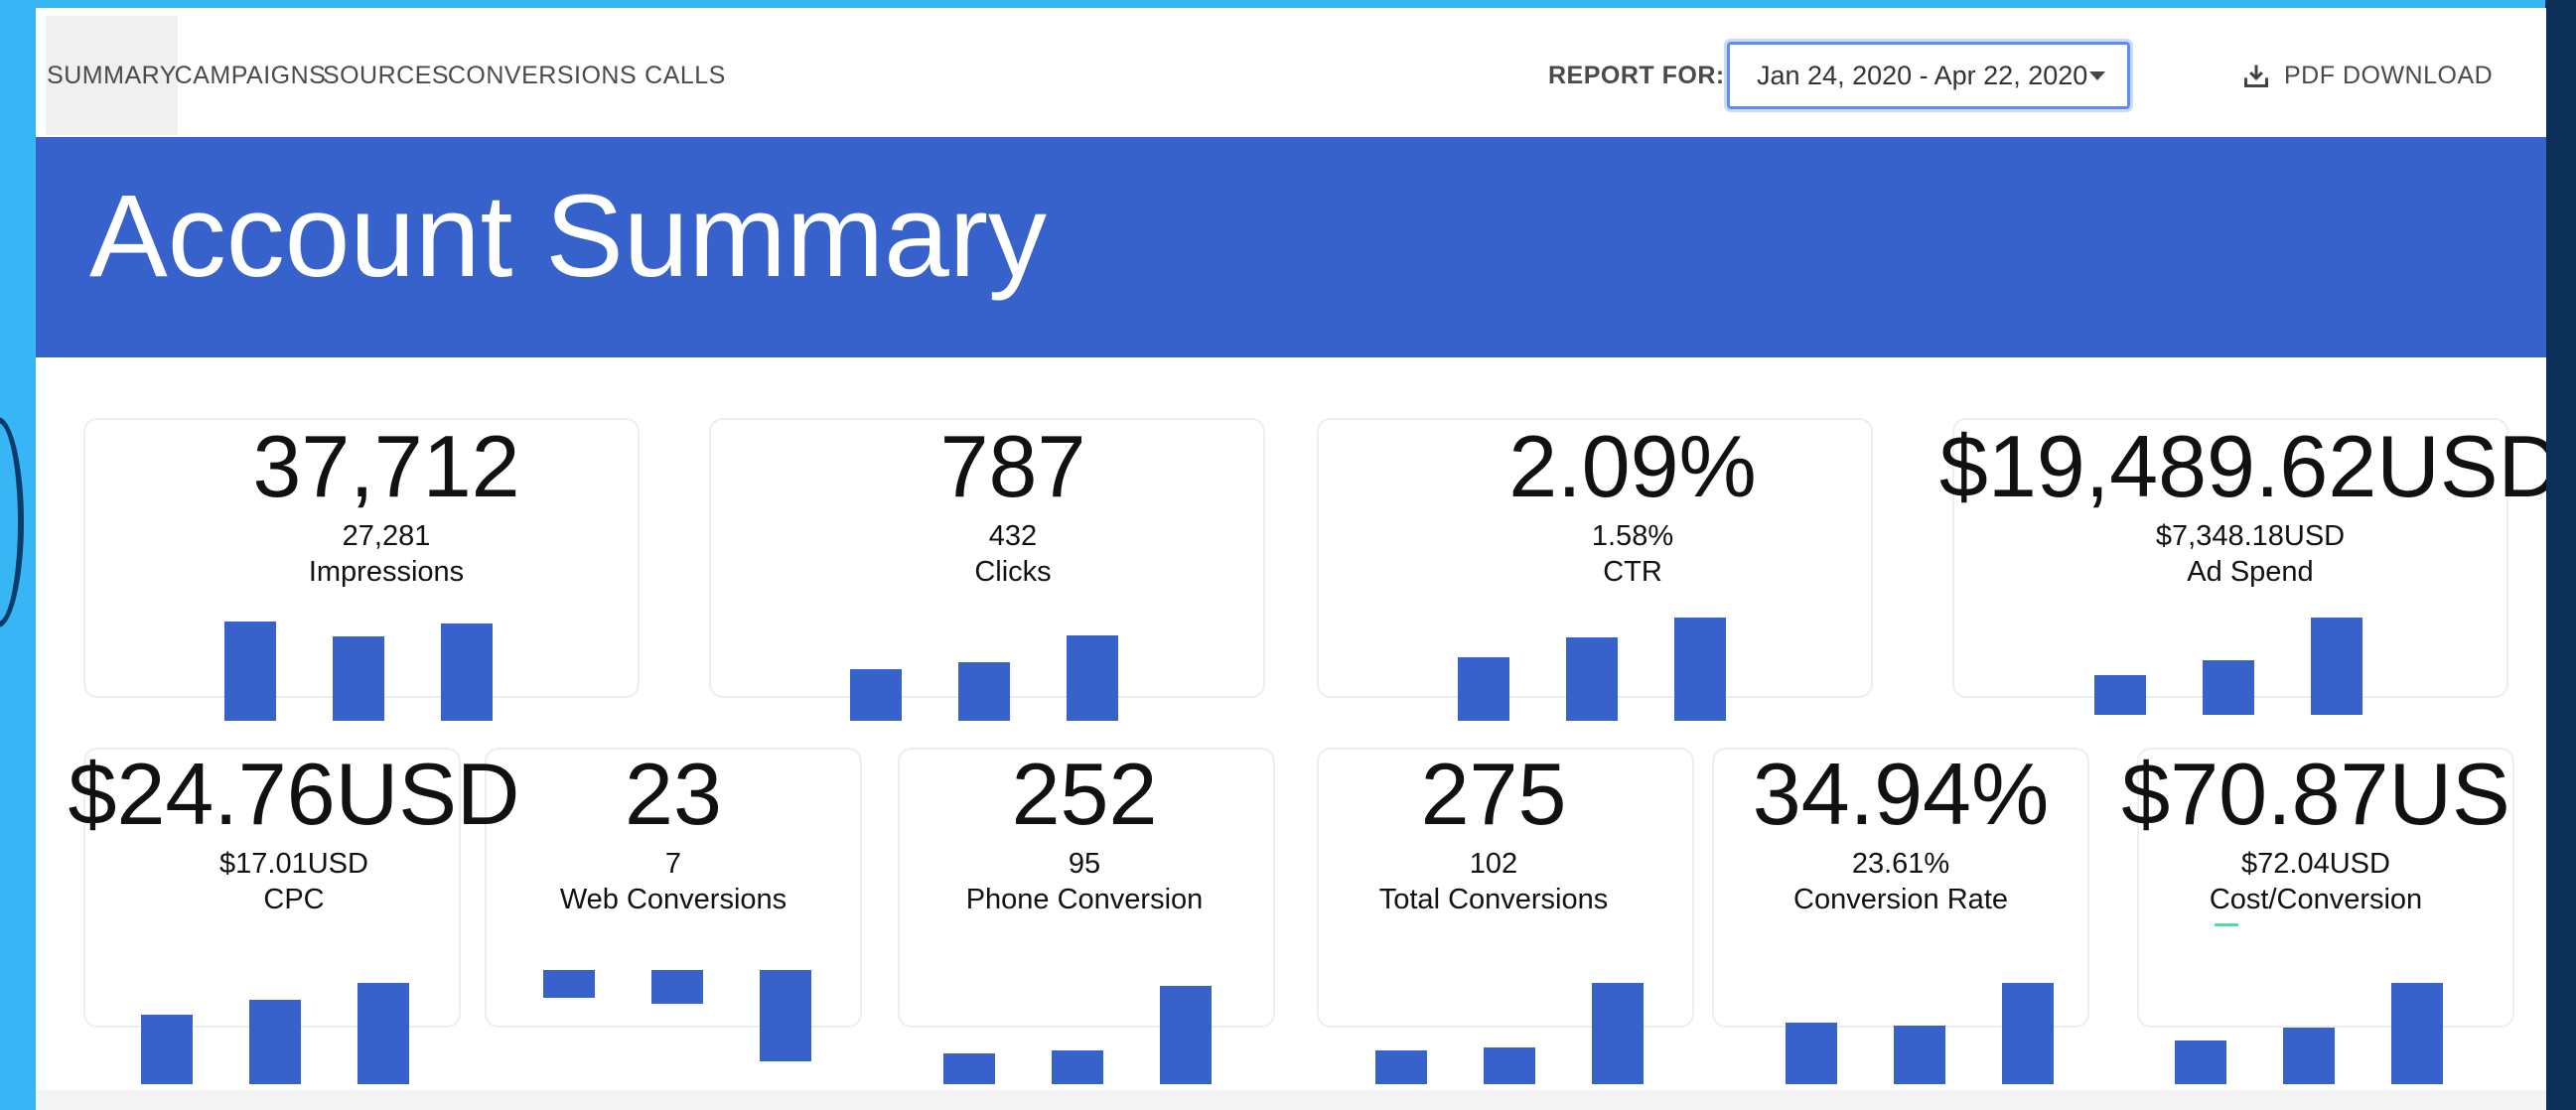 Image resolution: width=2576 pixels, height=1110 pixels. What do you see at coordinates (1494, 864) in the screenshot?
I see `metric-previous-value: 102` at bounding box center [1494, 864].